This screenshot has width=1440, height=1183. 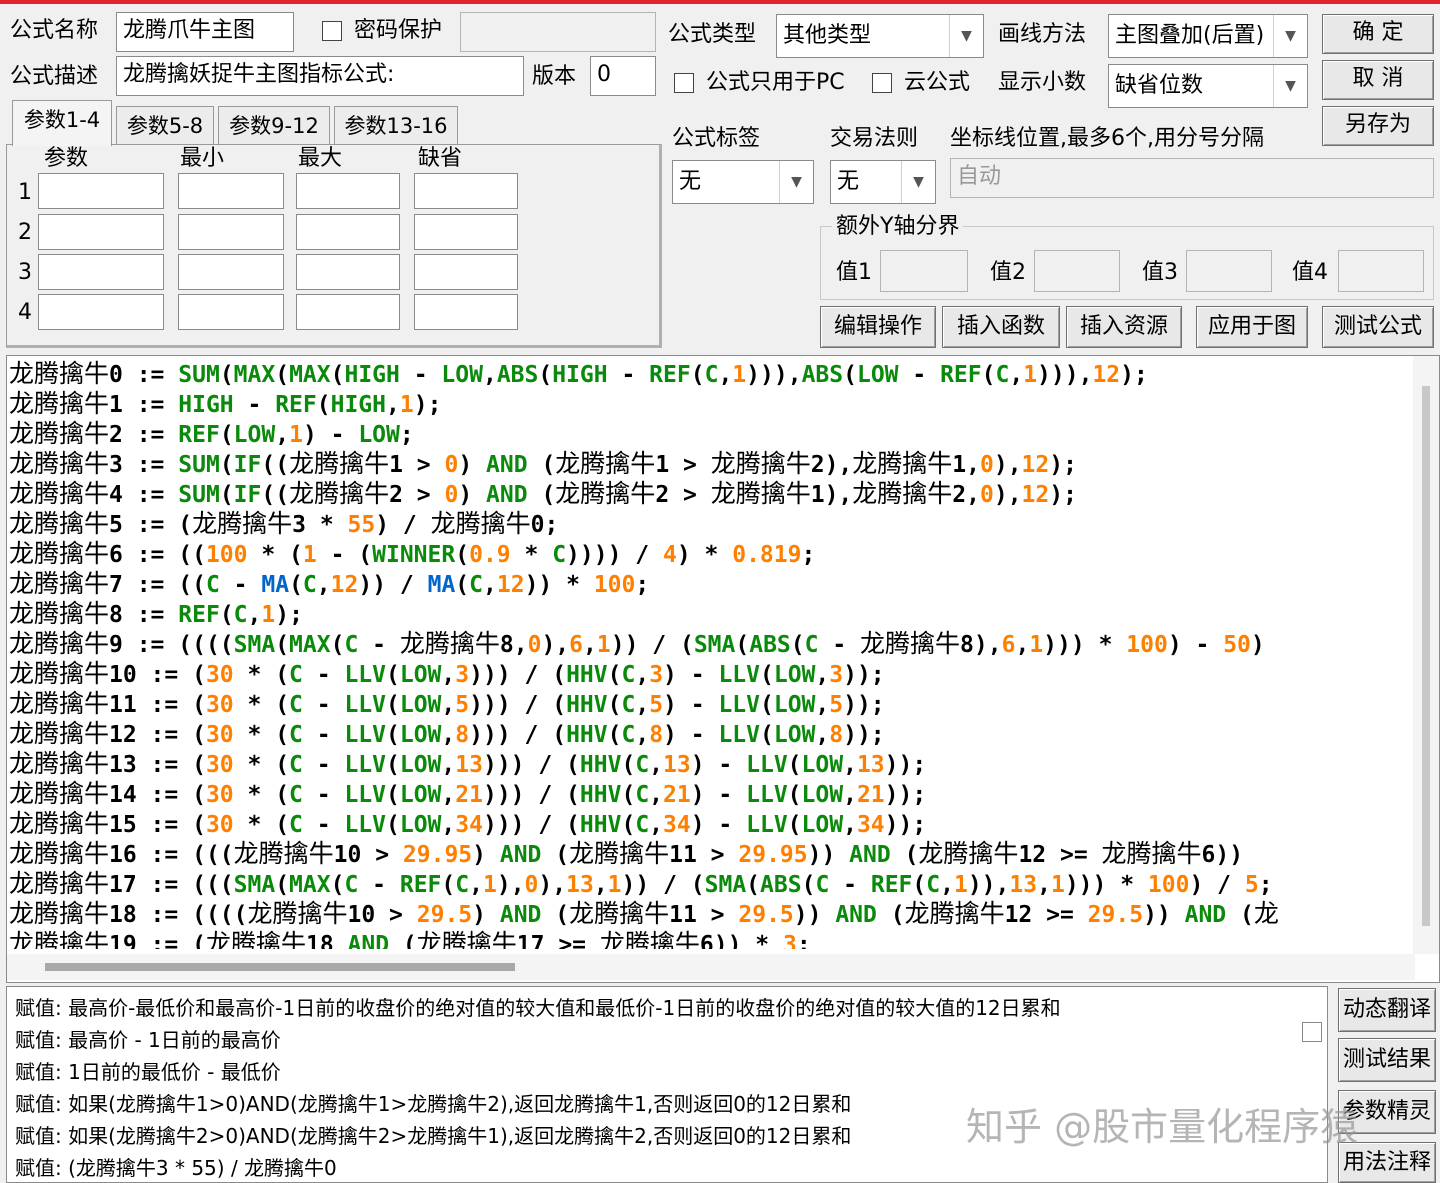 What do you see at coordinates (148, 1040) in the screenshot?
I see `translation-line: 赋值: 最高价 - 1日前的最高价` at bounding box center [148, 1040].